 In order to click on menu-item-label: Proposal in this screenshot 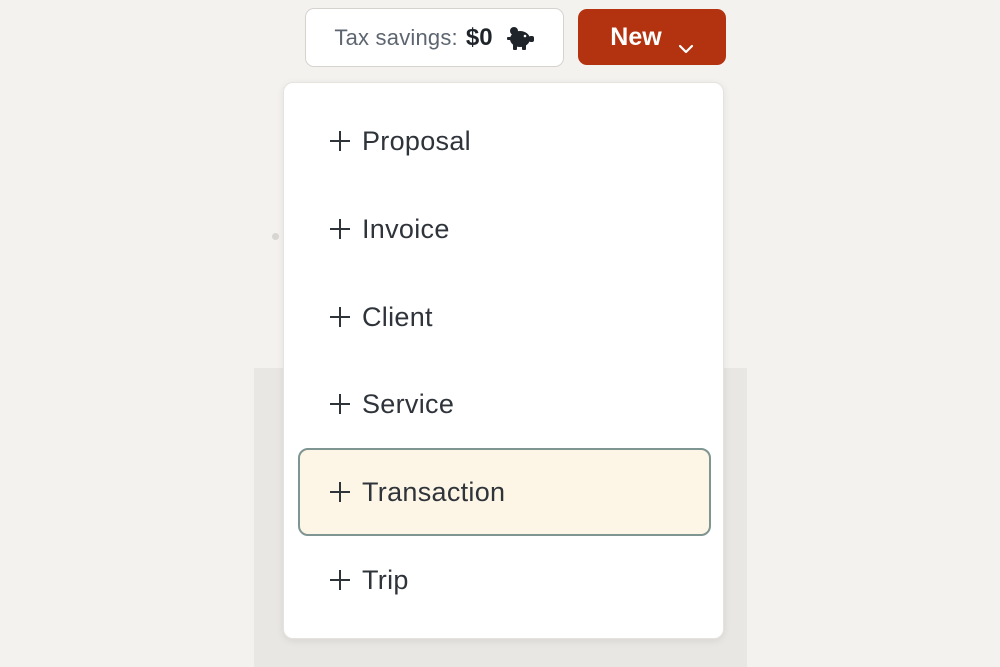, I will do `click(416, 140)`.